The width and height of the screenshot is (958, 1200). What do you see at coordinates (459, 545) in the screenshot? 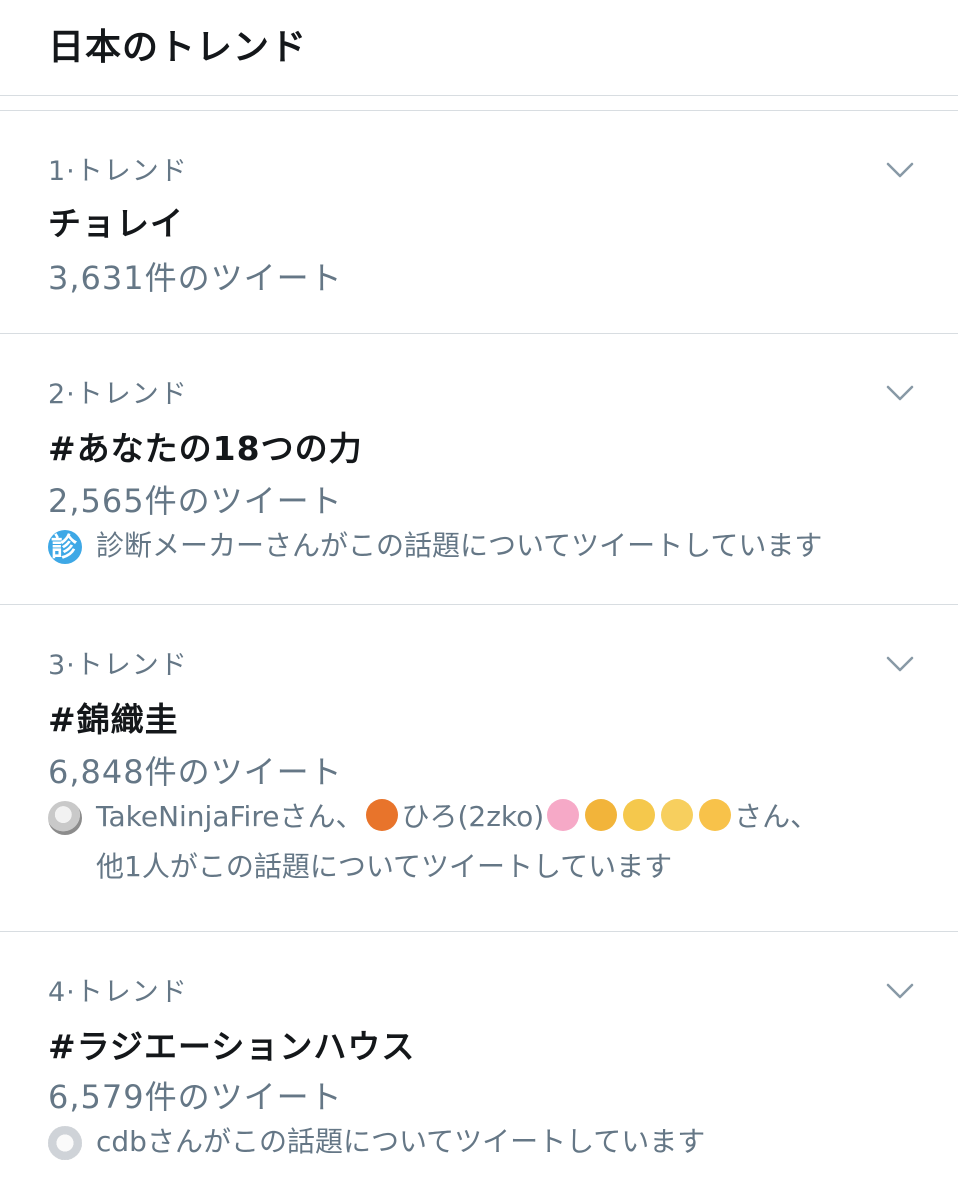
I see `context-text: 診断メーカーさんがこの話題についてツイートしています` at bounding box center [459, 545].